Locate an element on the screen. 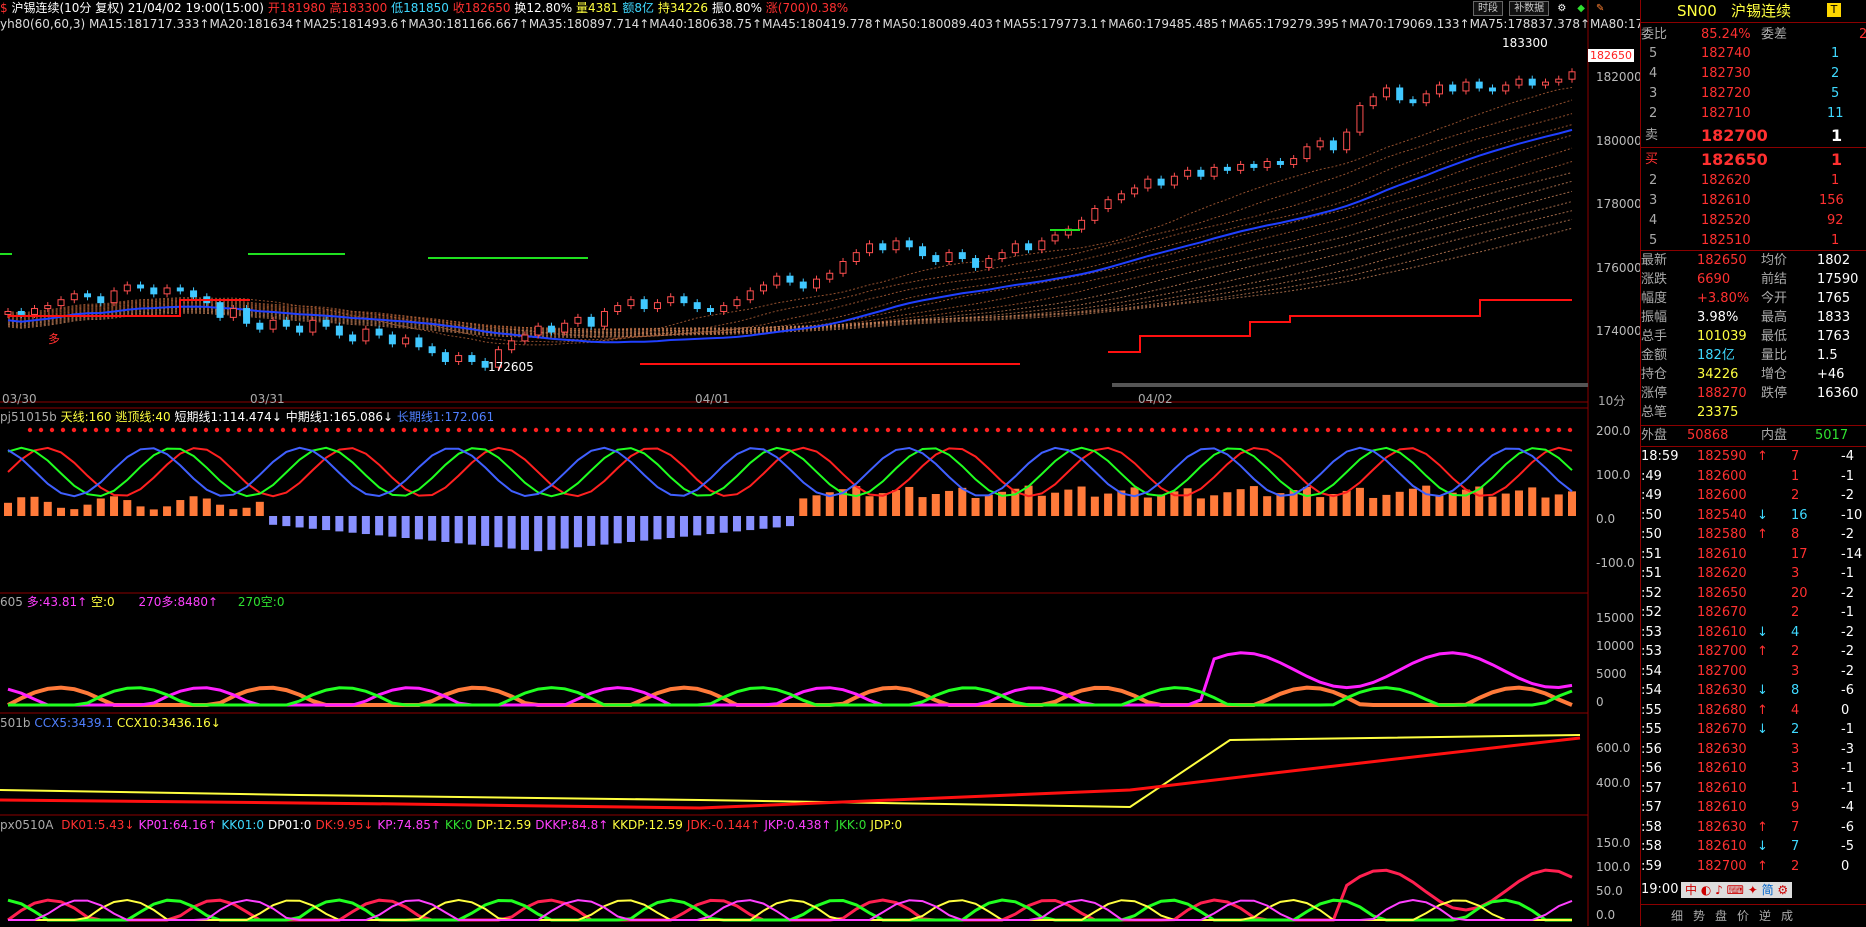 The width and height of the screenshot is (1866, 927). sell1-volume: 1 is located at coordinates (1837, 135).